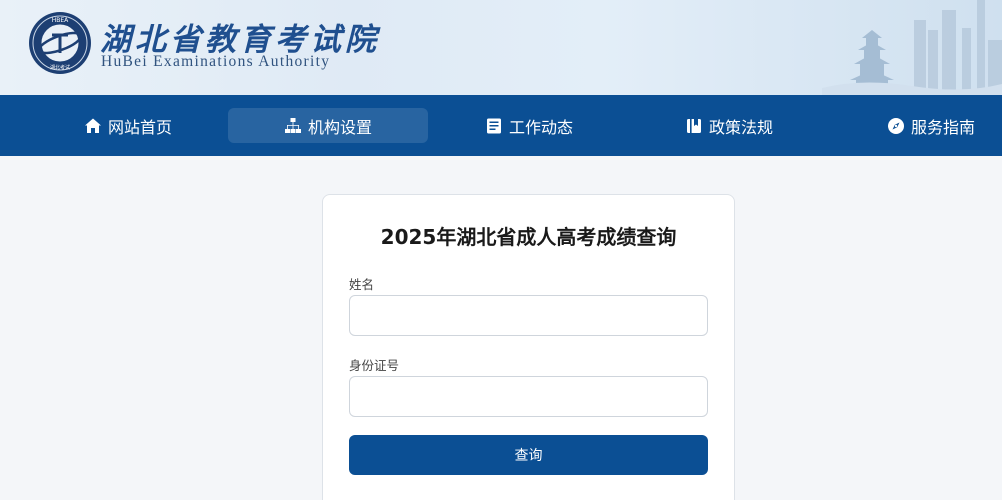  What do you see at coordinates (694, 126) in the screenshot?
I see `book-icon` at bounding box center [694, 126].